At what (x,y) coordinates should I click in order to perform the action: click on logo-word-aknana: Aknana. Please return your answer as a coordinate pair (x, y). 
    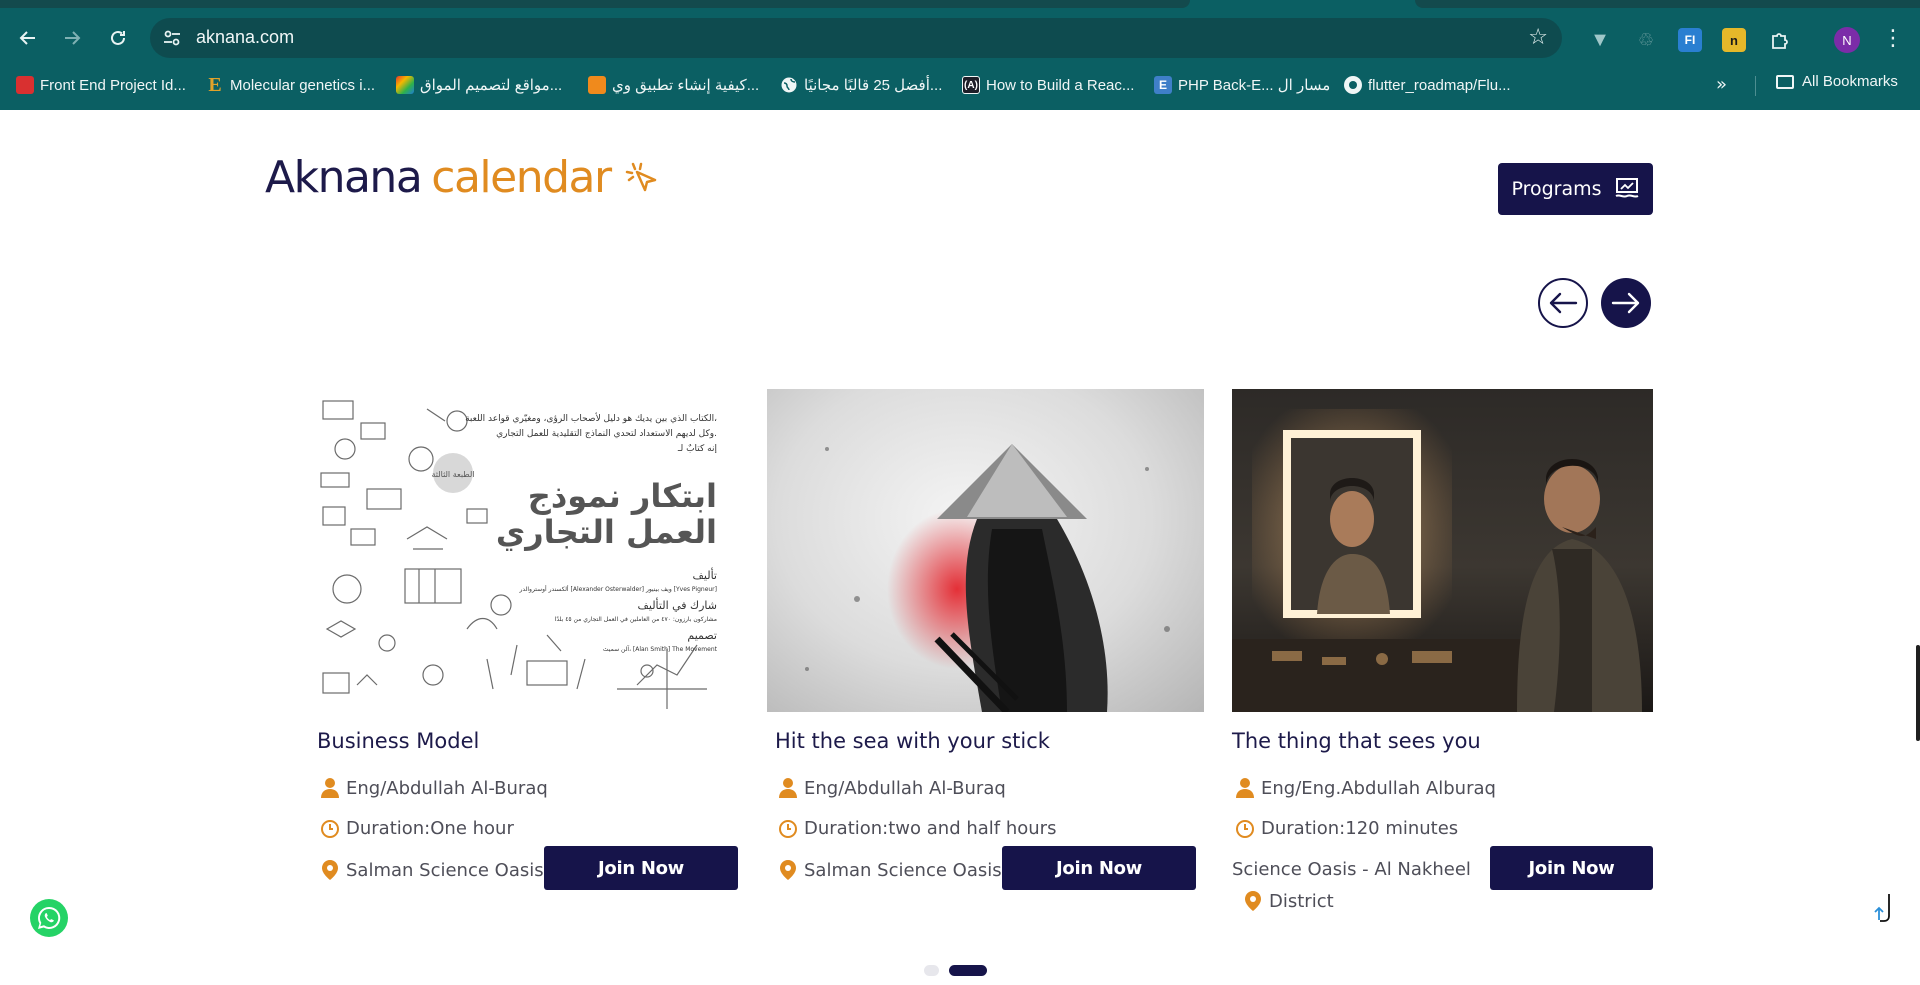
    Looking at the image, I should click on (344, 177).